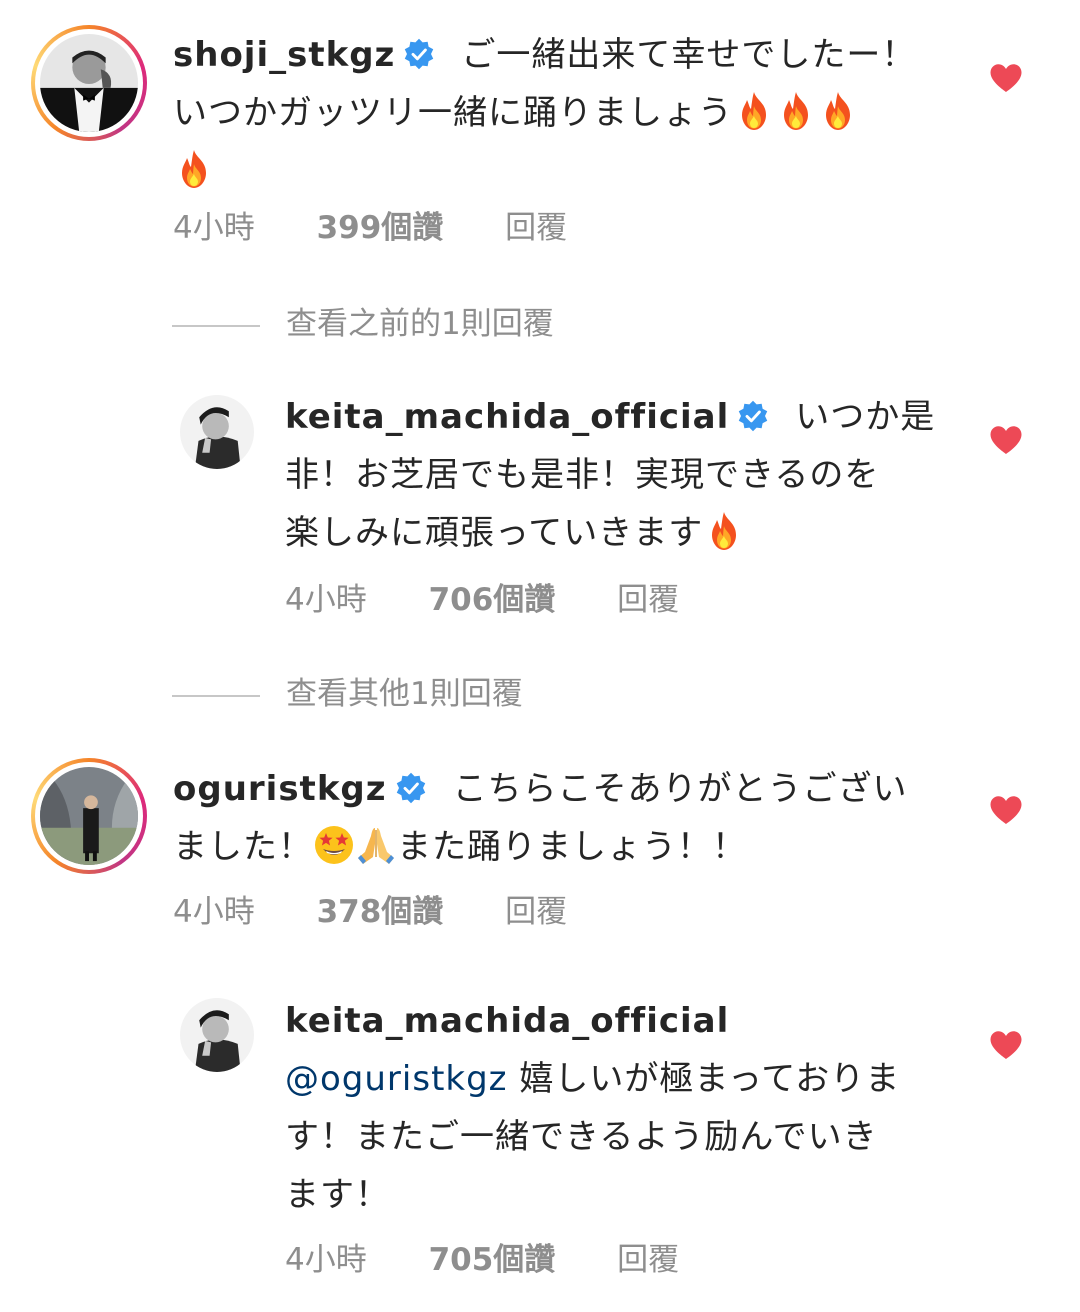 The height and width of the screenshot is (1312, 1080). I want to click on view-previous-replies: 查看之前的1則回覆, so click(363, 320).